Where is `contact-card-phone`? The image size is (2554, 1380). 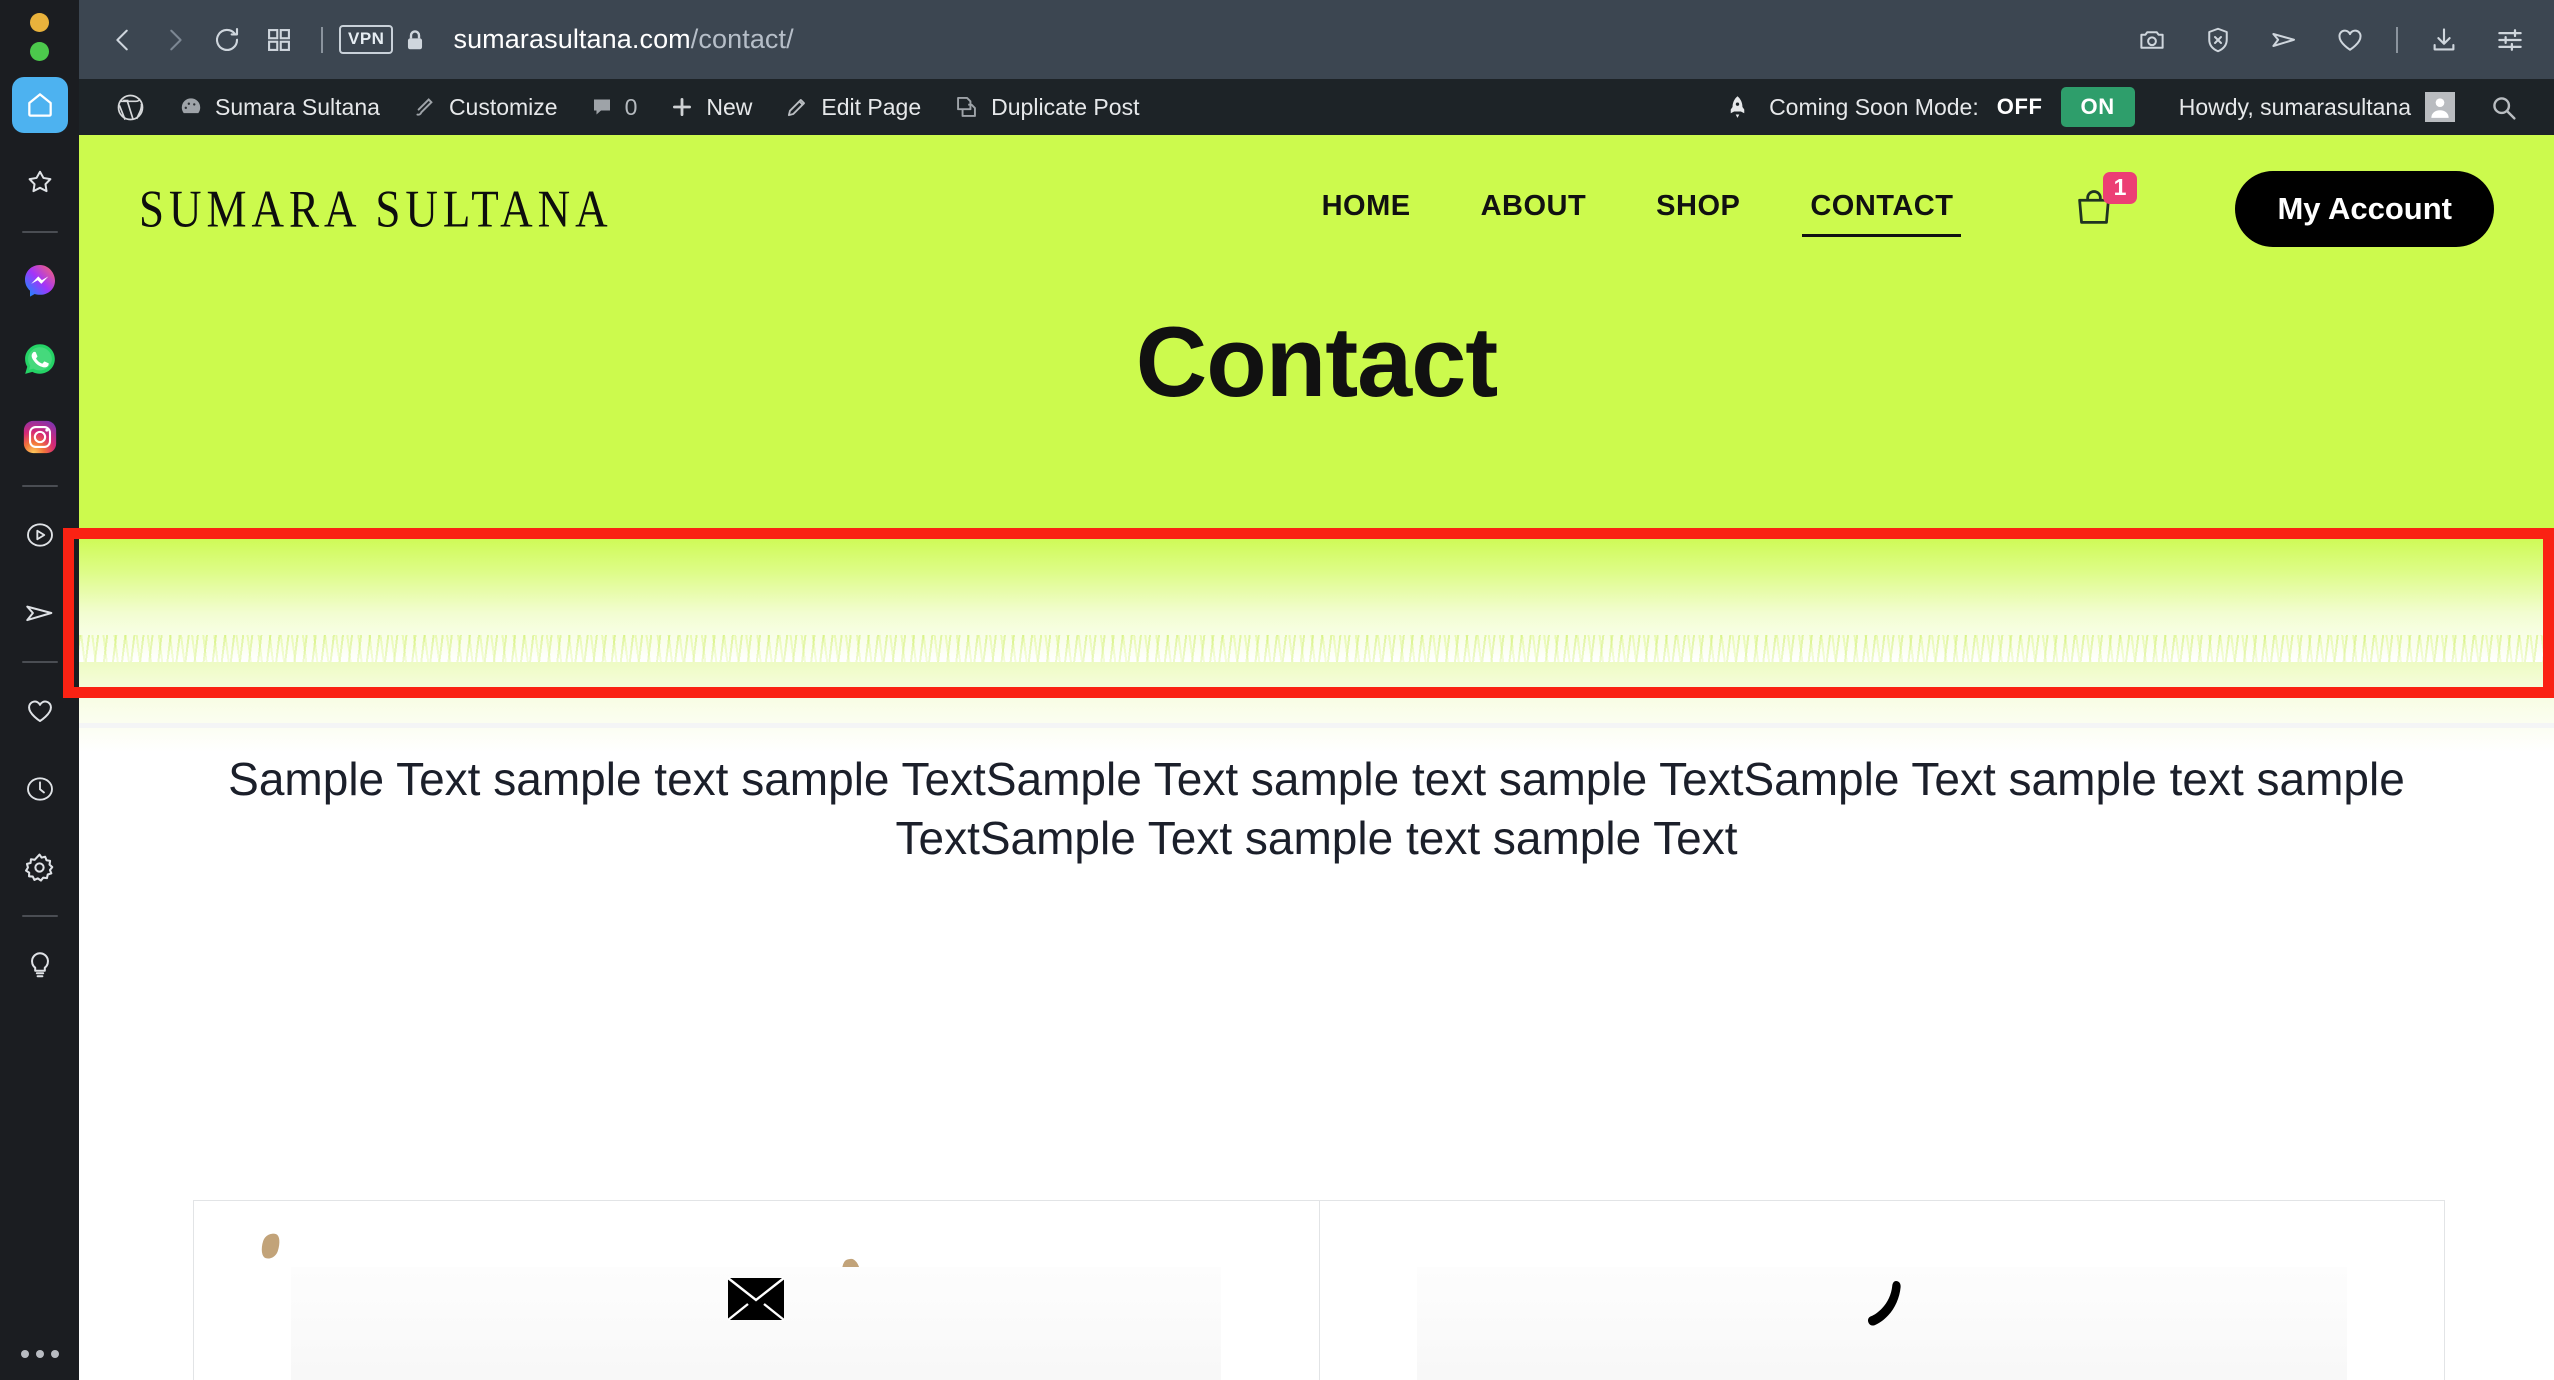 contact-card-phone is located at coordinates (1881, 1290).